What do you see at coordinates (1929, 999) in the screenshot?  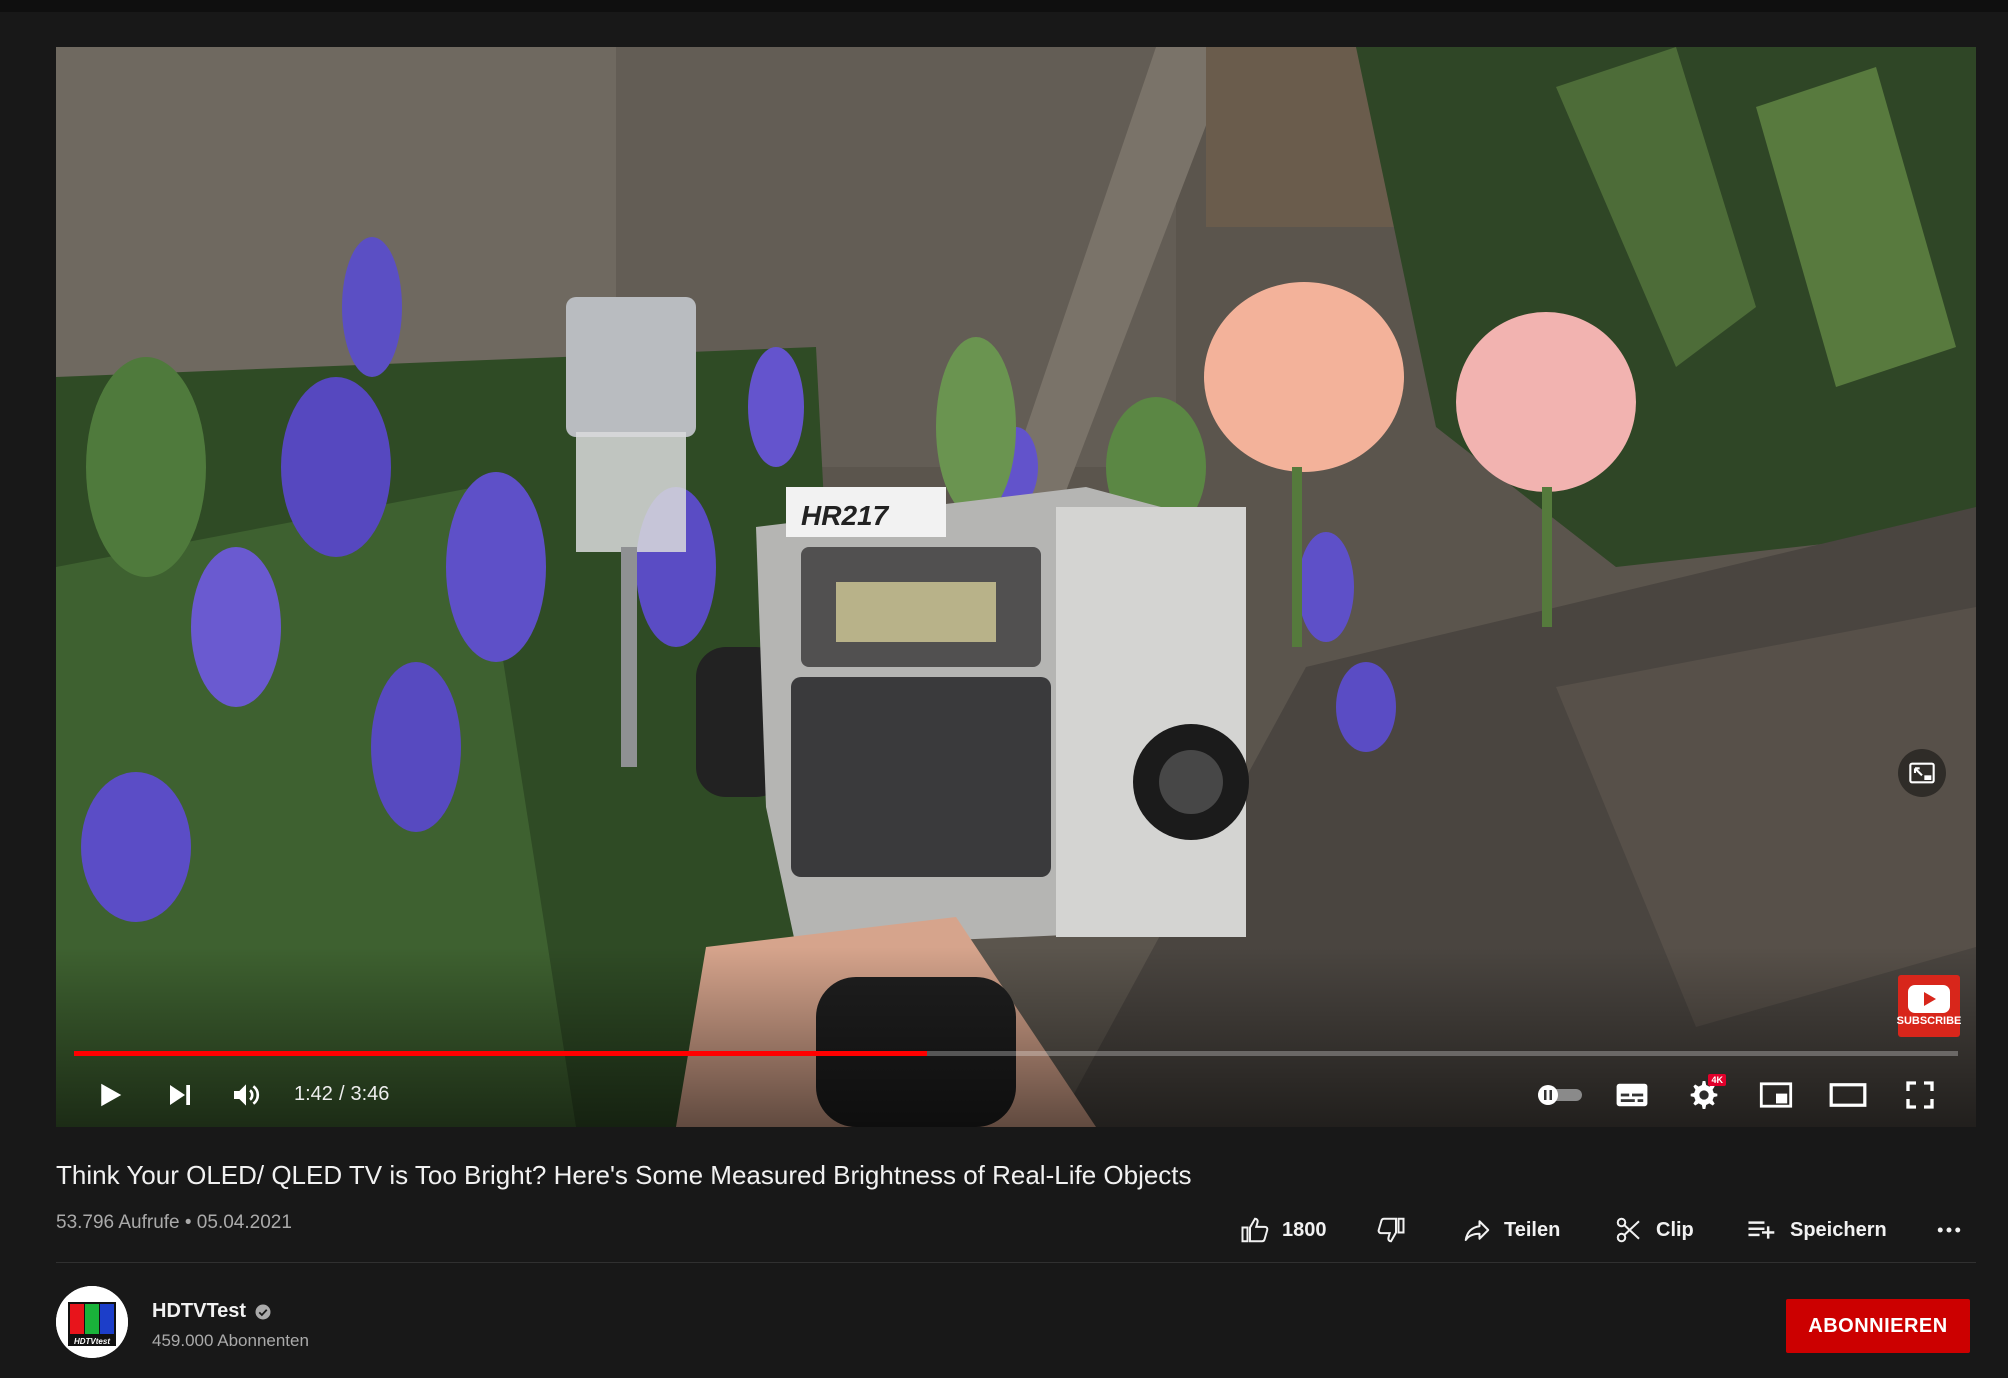 I see `youtube-logo-icon` at bounding box center [1929, 999].